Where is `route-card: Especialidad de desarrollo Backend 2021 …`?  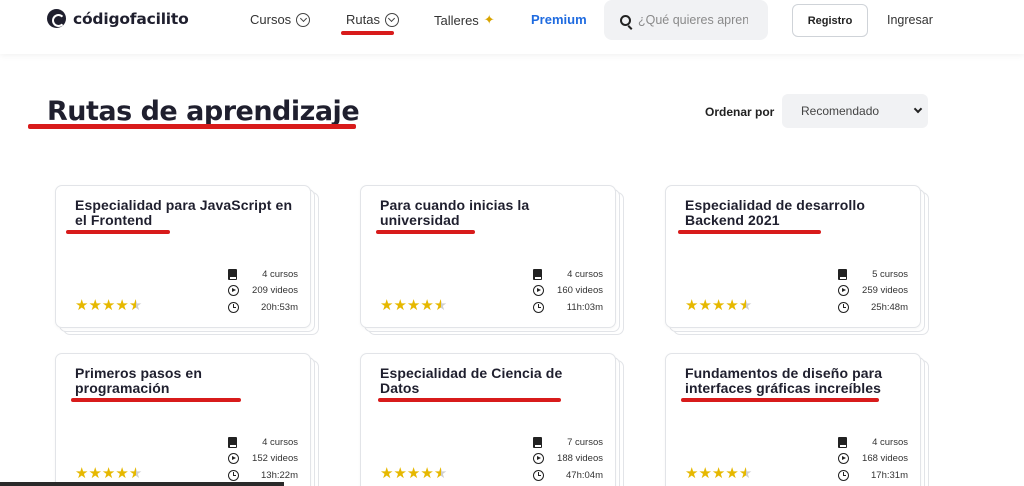 route-card: Especialidad de desarrollo Backend 2021 … is located at coordinates (799, 260).